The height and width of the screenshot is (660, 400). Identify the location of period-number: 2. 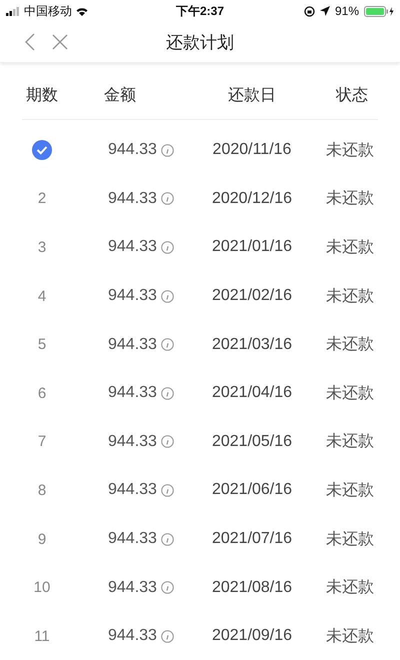
(42, 199).